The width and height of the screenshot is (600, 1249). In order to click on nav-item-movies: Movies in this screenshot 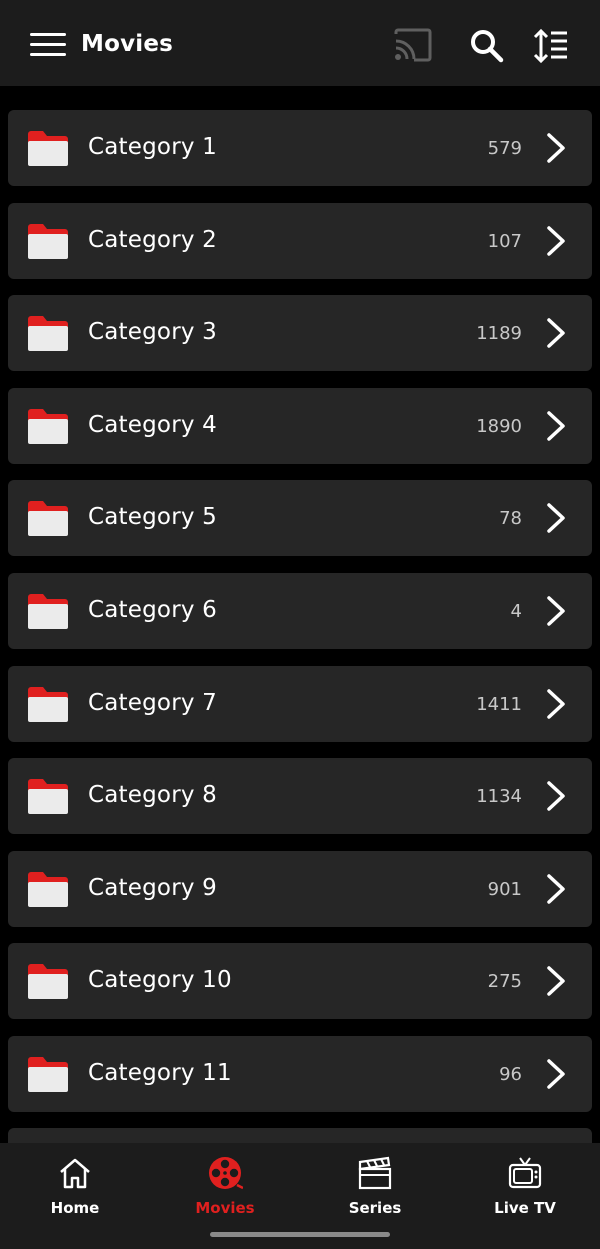, I will do `click(225, 1191)`.